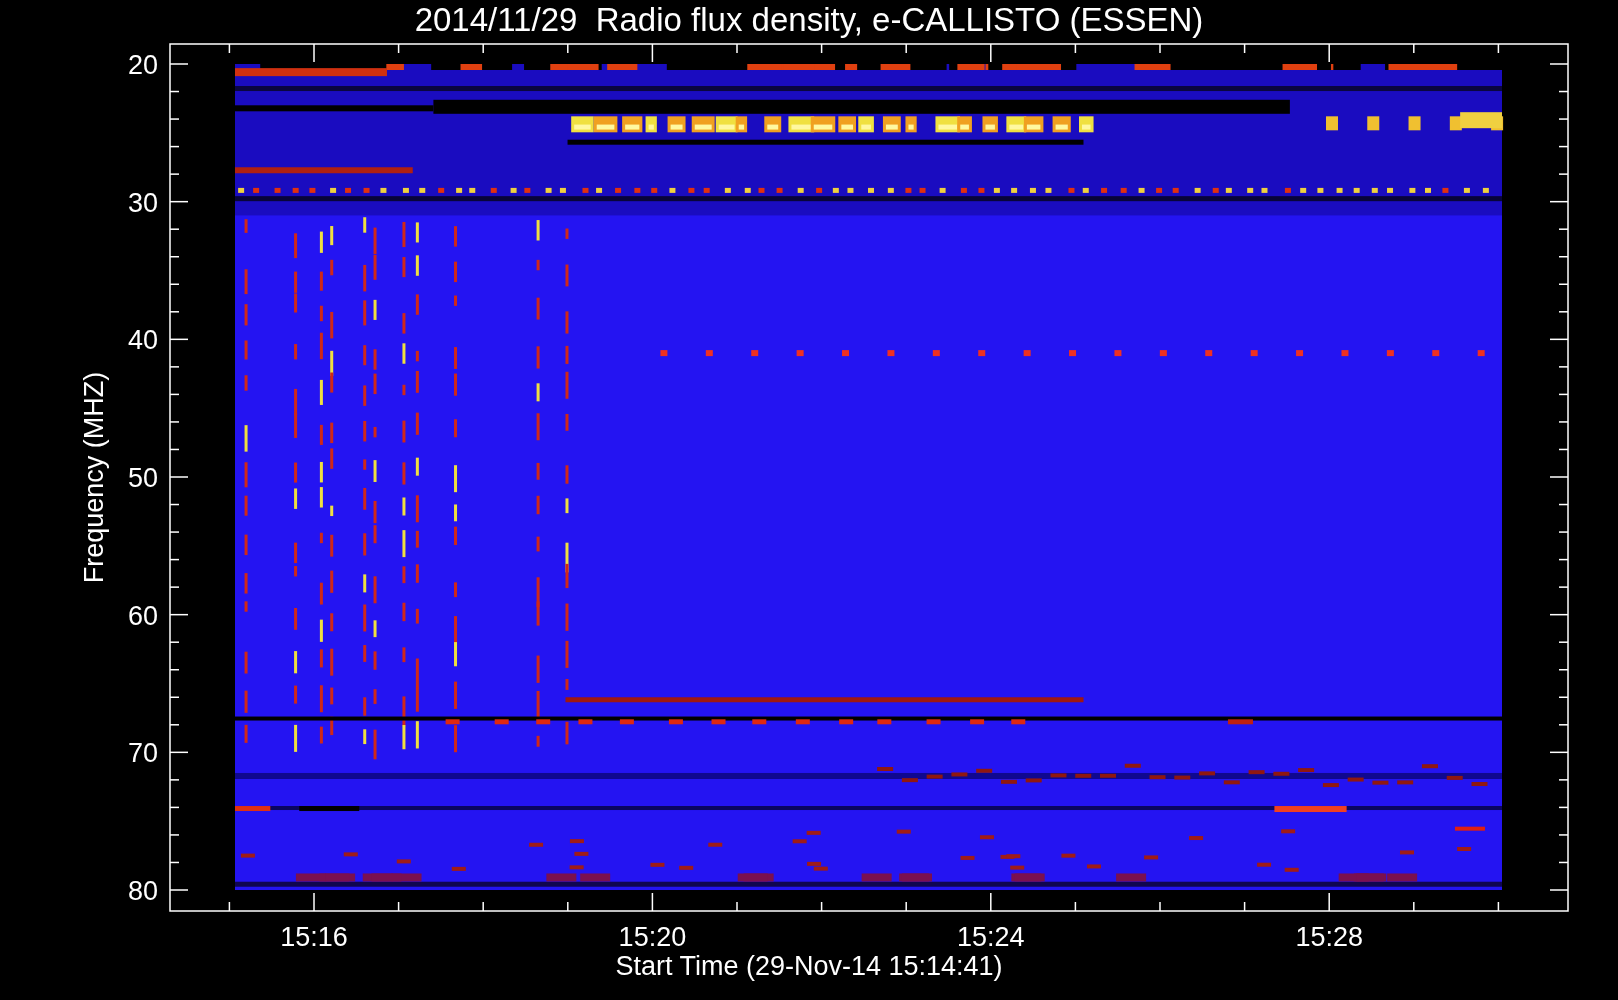 Image resolution: width=1618 pixels, height=1000 pixels. Describe the element at coordinates (652, 937) in the screenshot. I see `x-tick-label: 15:20` at that location.